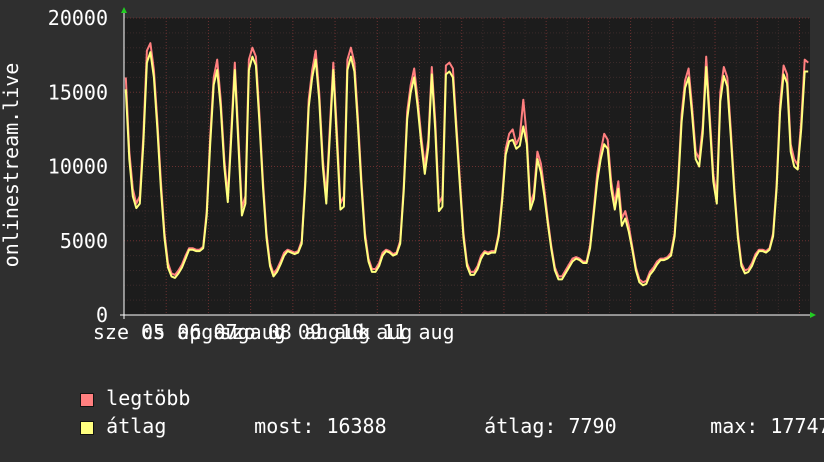  Describe the element at coordinates (87, 427) in the screenshot. I see `legend-avg-swatch` at that location.